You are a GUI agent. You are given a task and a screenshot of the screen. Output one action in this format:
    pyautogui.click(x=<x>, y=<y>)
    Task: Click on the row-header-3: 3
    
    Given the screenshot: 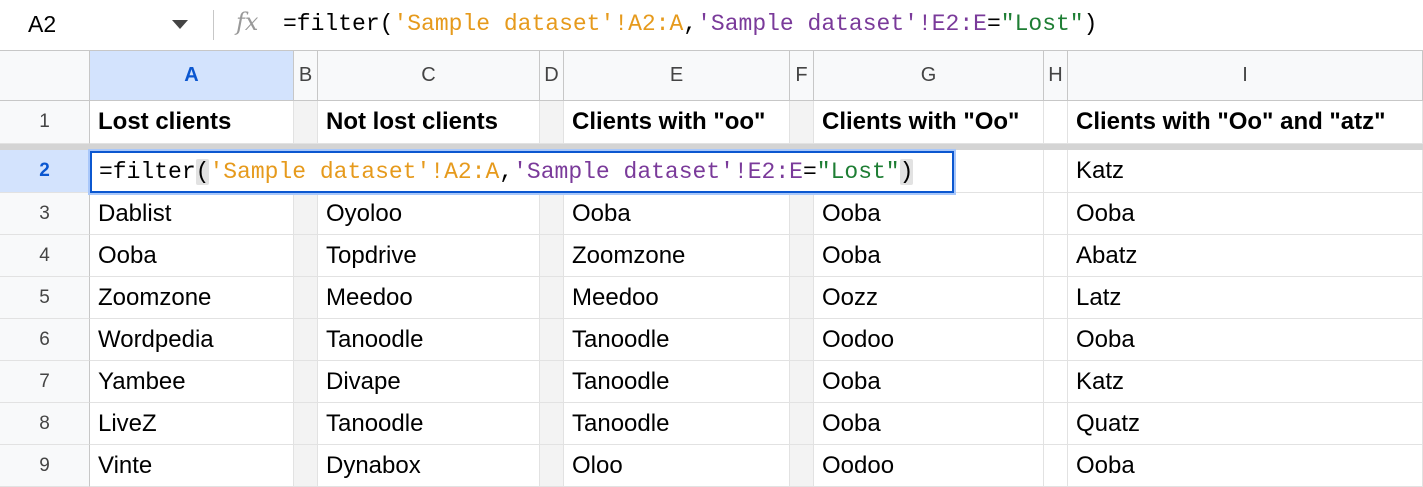 What is the action you would take?
    pyautogui.click(x=45, y=214)
    